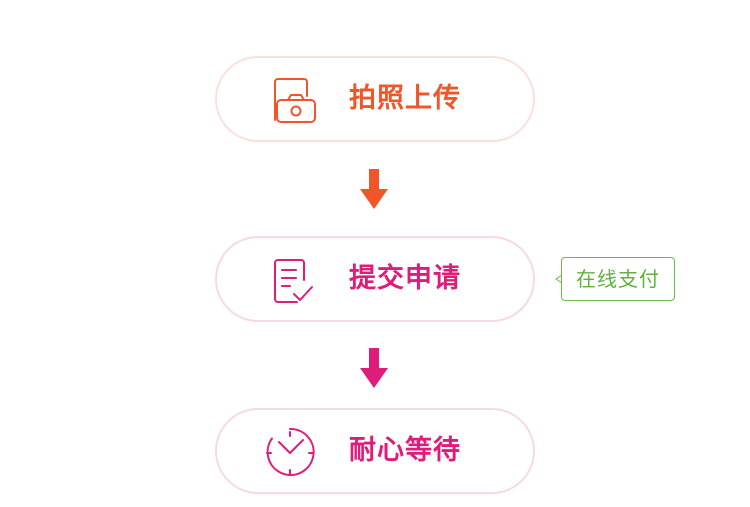 The image size is (750, 507). Describe the element at coordinates (290, 453) in the screenshot. I see `clock-icon` at that location.